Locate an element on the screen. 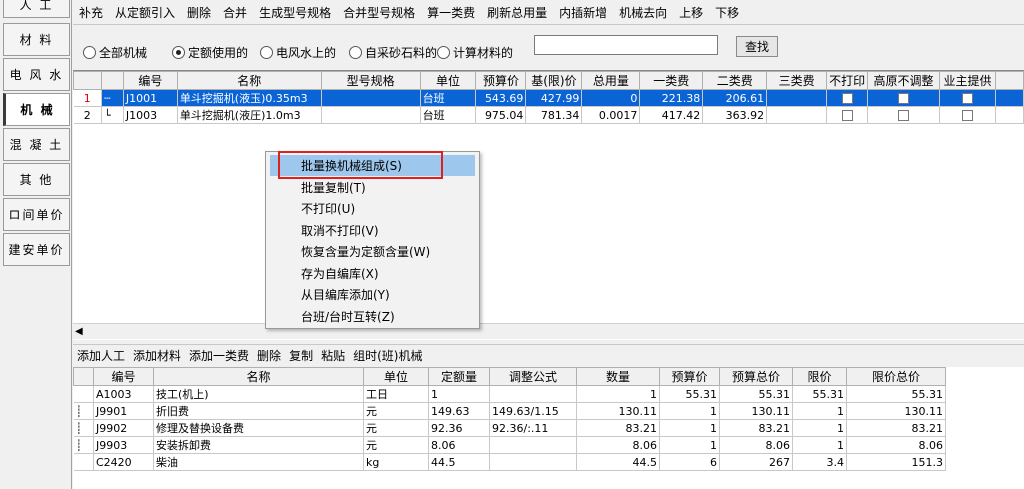 The image size is (1024, 489). formula-cell: 92.36/:.11 is located at coordinates (533, 428).